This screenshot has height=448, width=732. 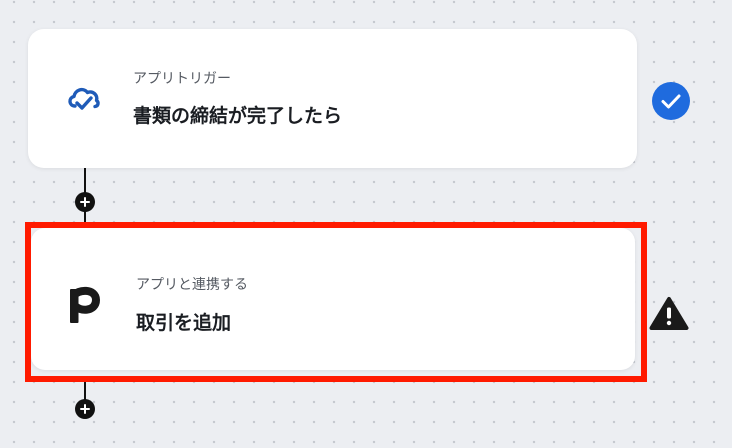 I want to click on step-type-label: アプリと連携する, so click(x=192, y=285).